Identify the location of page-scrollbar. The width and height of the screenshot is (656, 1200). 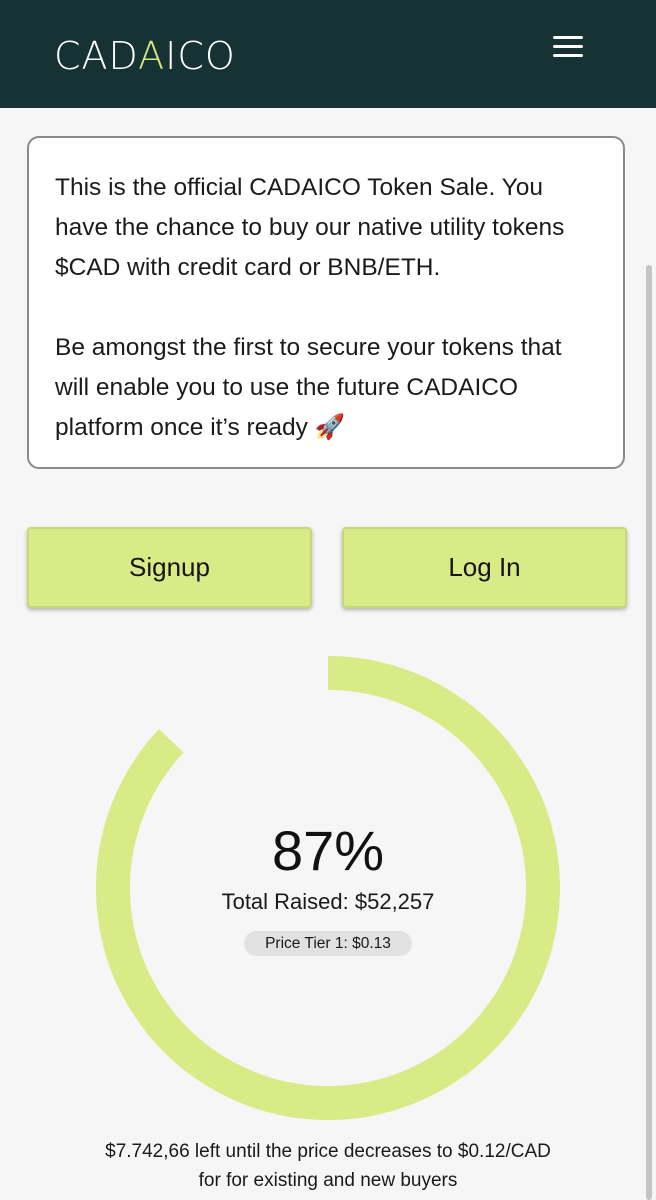
(649, 732).